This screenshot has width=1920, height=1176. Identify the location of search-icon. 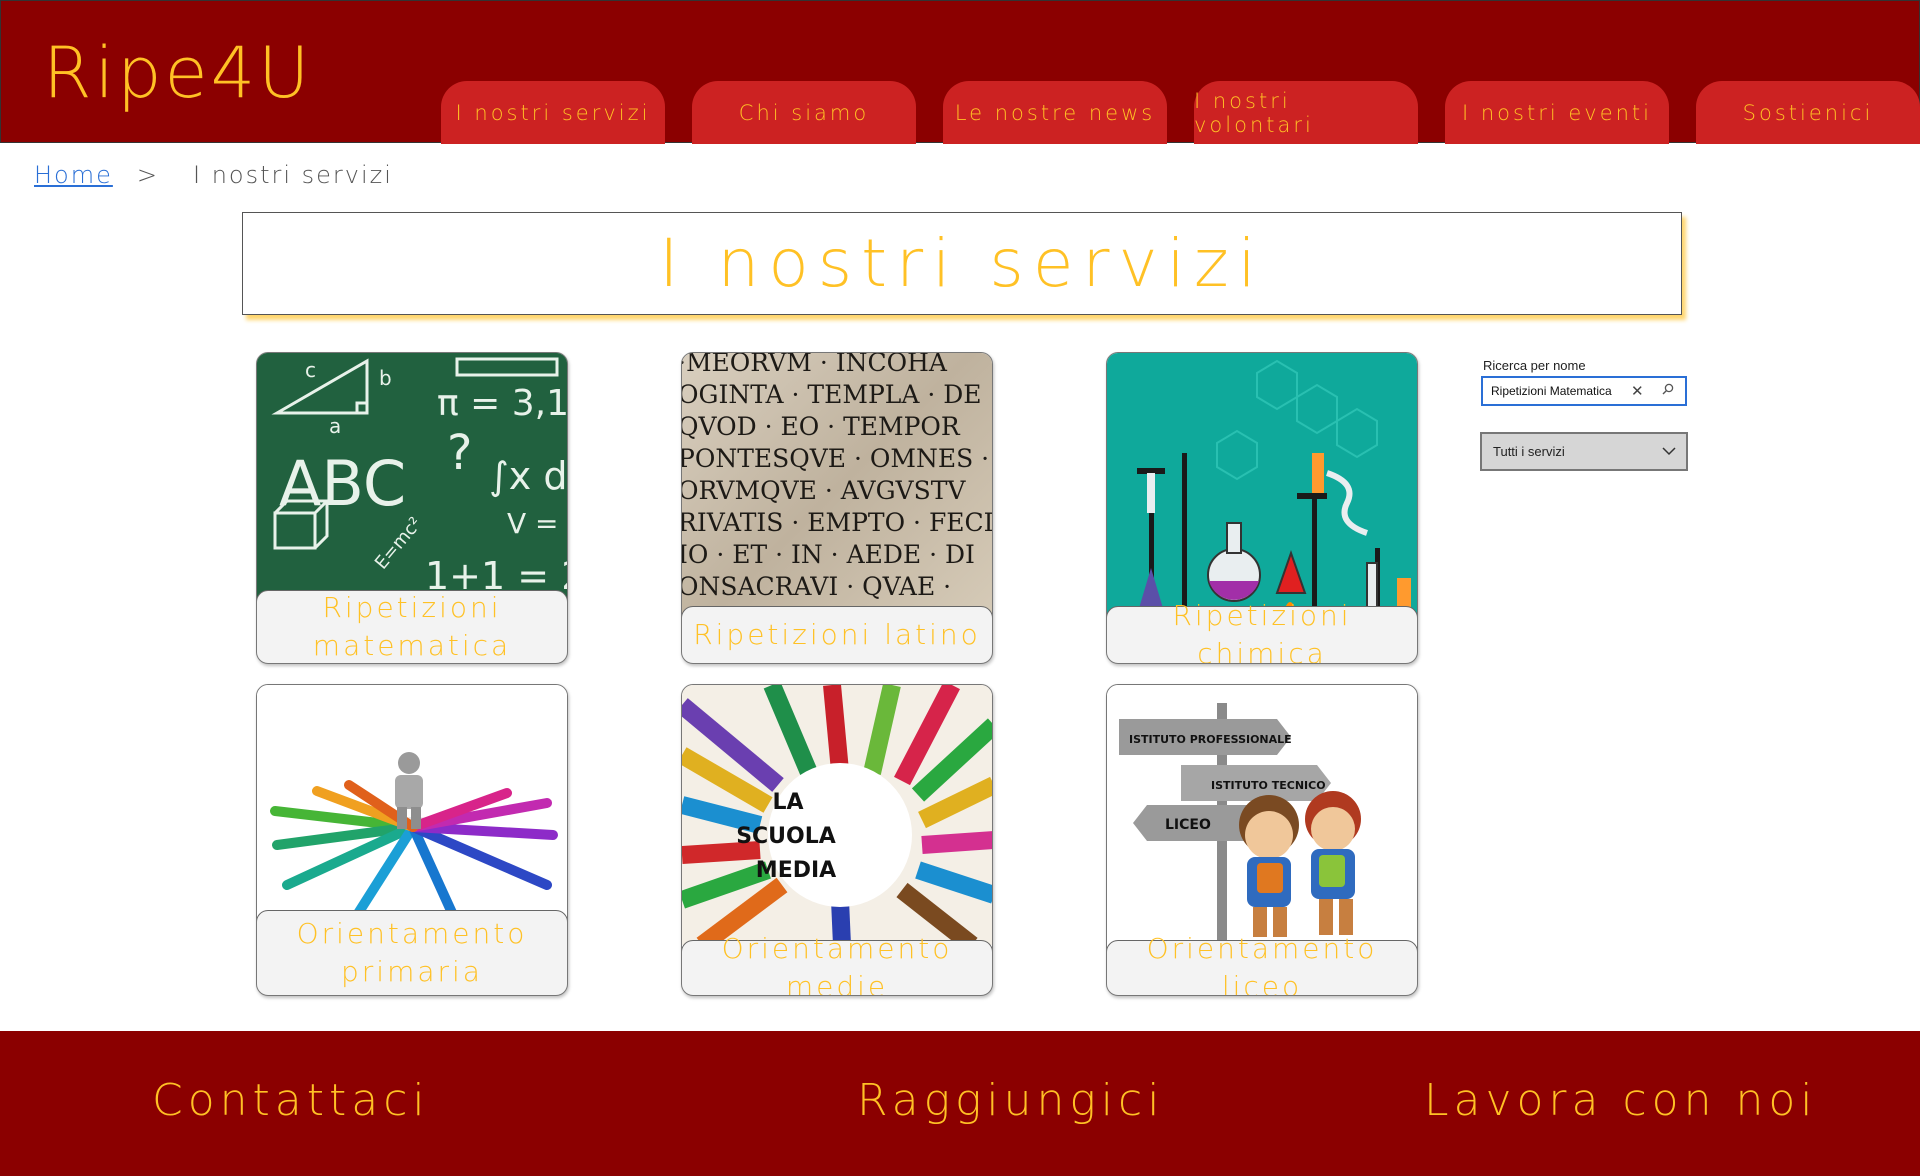
(1668, 391).